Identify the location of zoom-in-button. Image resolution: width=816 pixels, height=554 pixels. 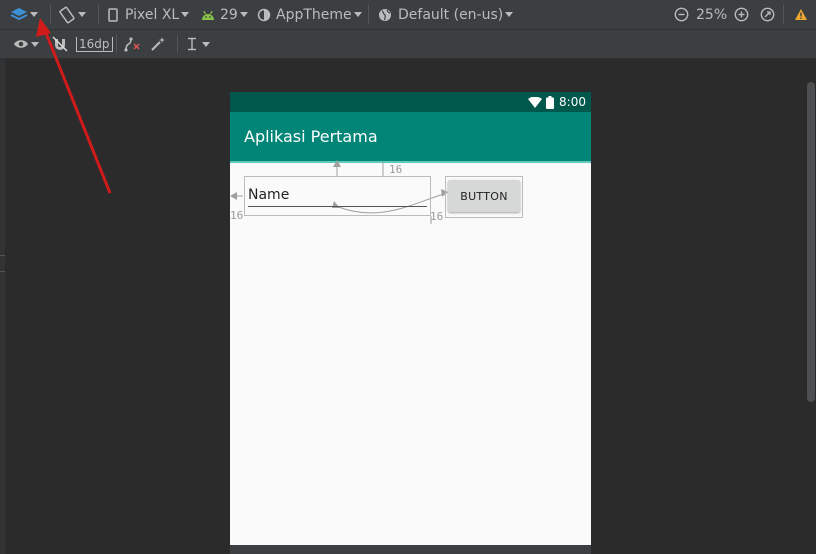
(741, 14).